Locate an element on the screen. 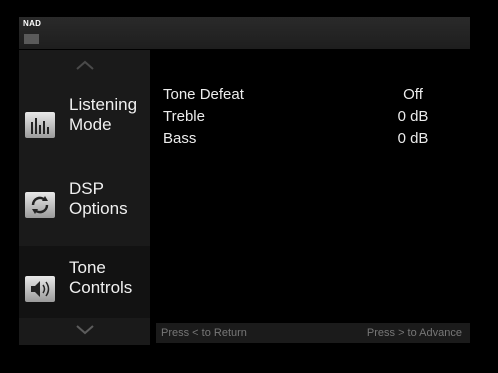 The height and width of the screenshot is (373, 498). footer-hint-bar: Press < to Return Press > to Advance is located at coordinates (313, 333).